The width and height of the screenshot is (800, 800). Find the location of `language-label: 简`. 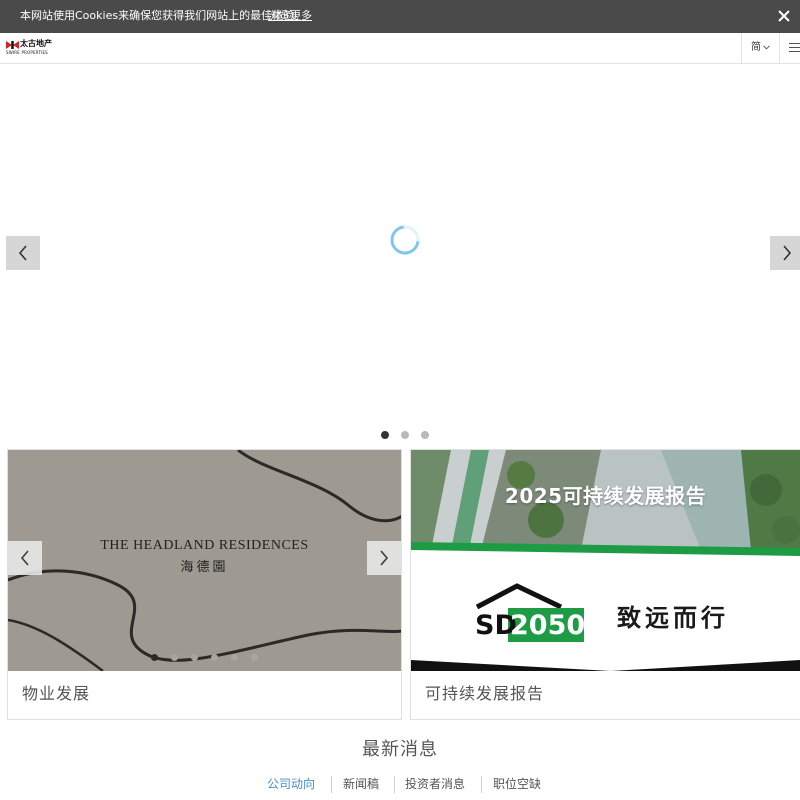

language-label: 简 is located at coordinates (756, 47).